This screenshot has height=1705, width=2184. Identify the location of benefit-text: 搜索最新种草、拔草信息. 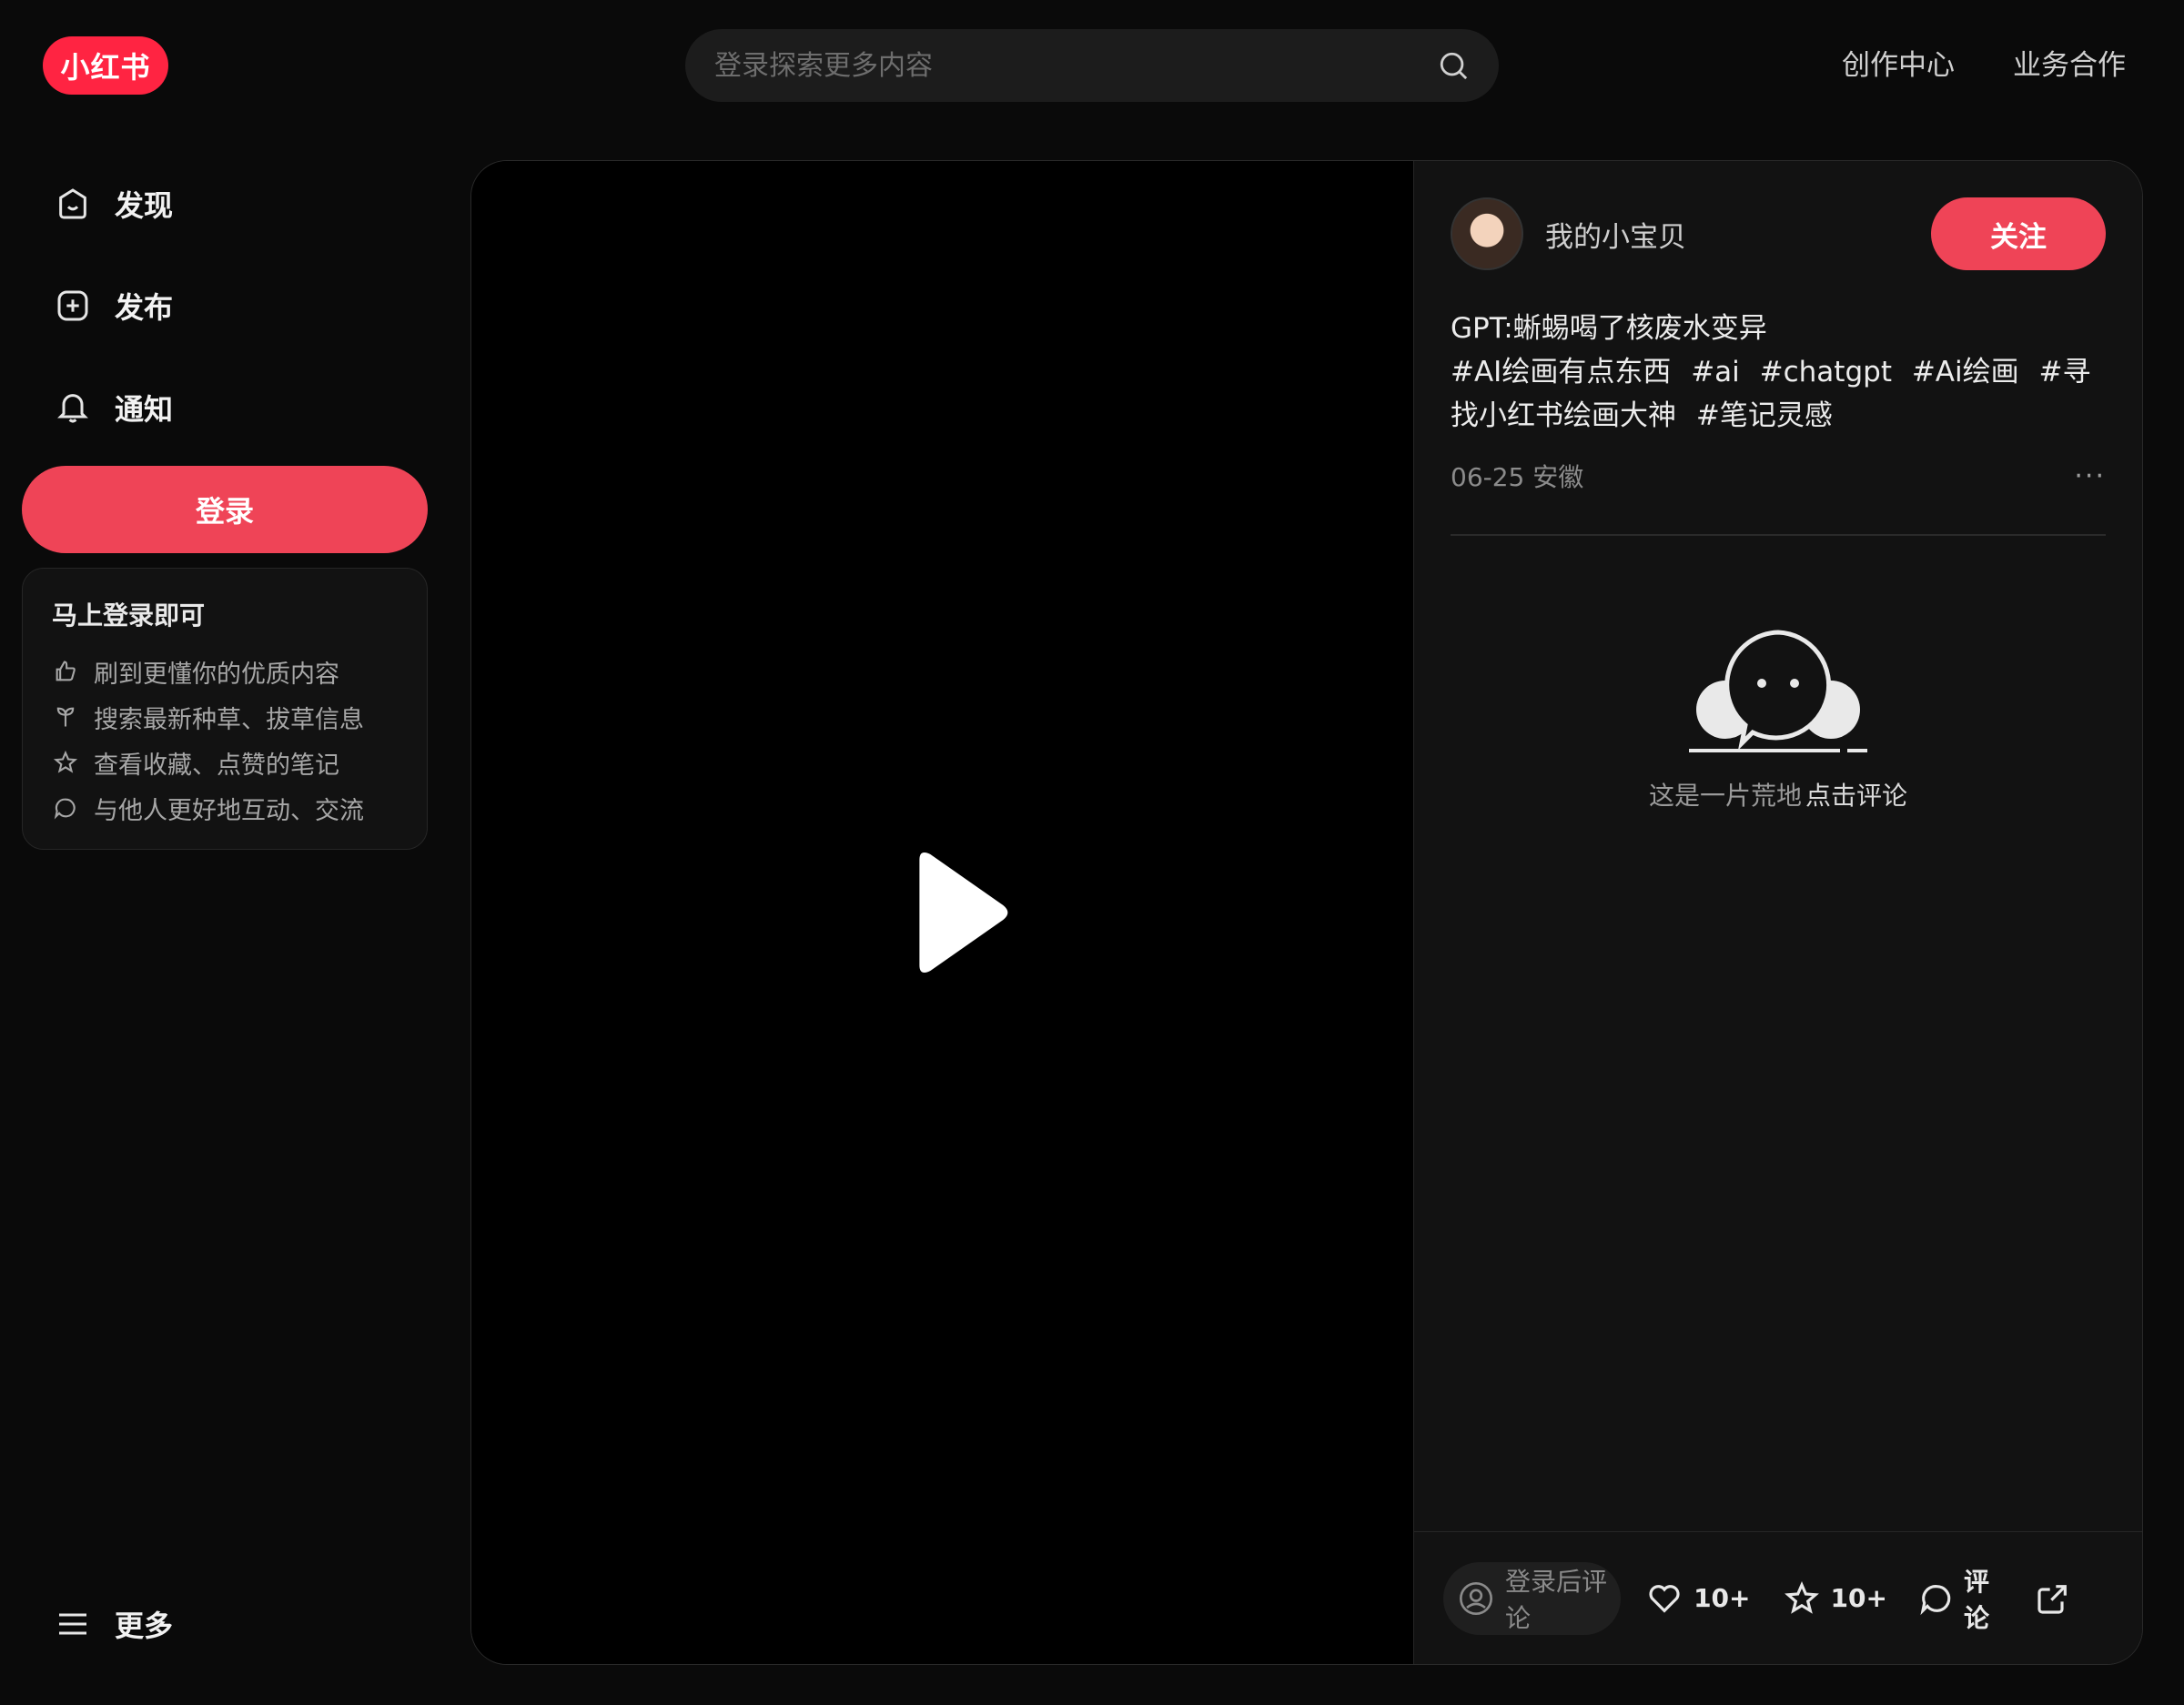
(229, 720).